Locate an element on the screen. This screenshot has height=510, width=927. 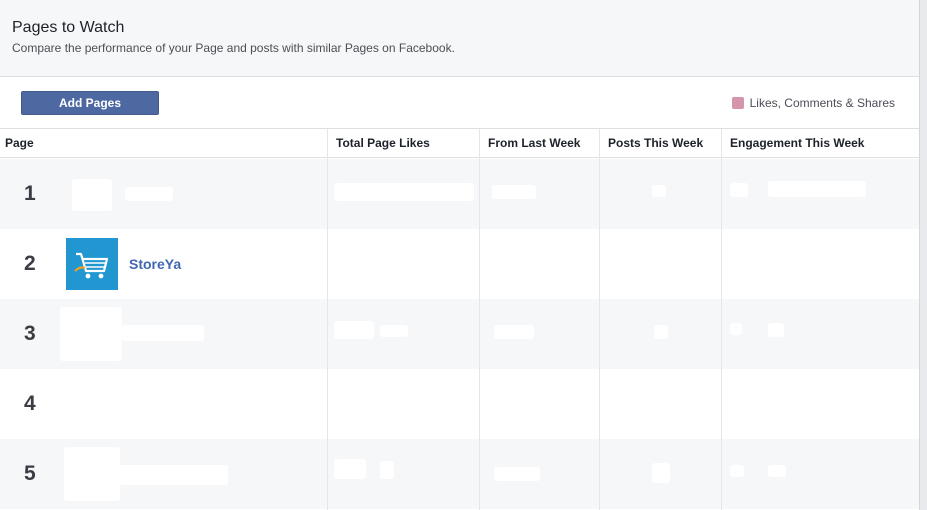
table-row: 2 StoreYa is located at coordinates (459, 264).